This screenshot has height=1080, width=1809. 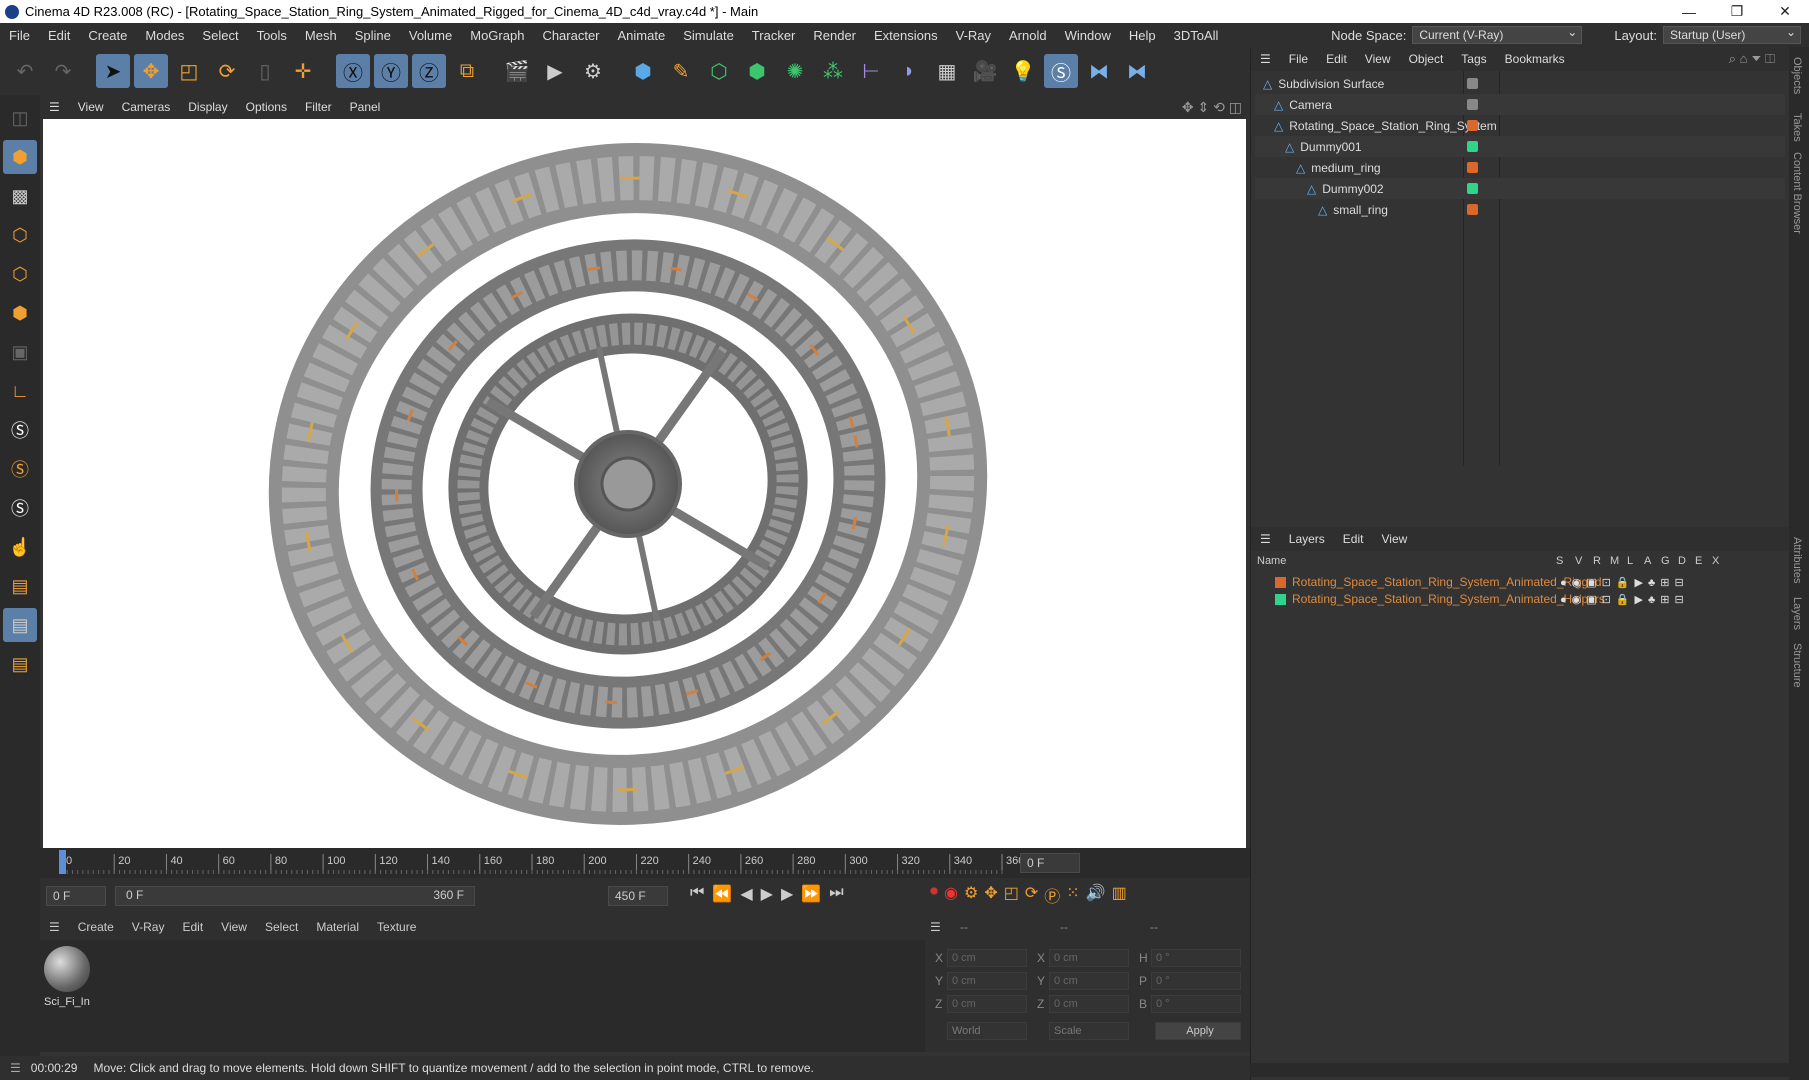 What do you see at coordinates (593, 71) in the screenshot?
I see `render-settings-icon: ⚙` at bounding box center [593, 71].